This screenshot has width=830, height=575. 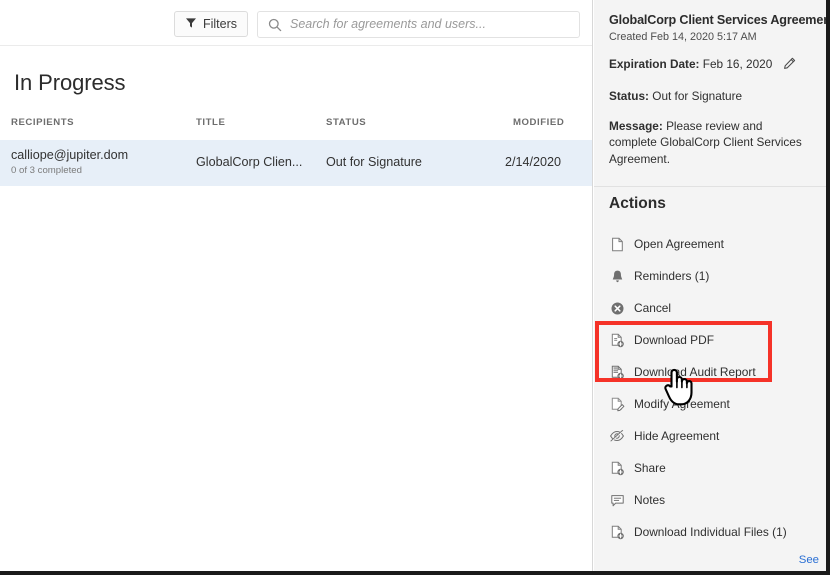 What do you see at coordinates (695, 372) in the screenshot?
I see `action-label: Download Audit Report` at bounding box center [695, 372].